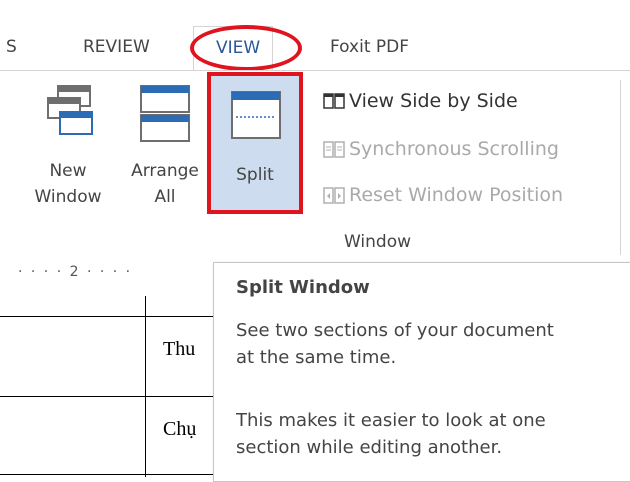 This screenshot has width=630, height=482. What do you see at coordinates (165, 197) in the screenshot?
I see `arrange-all-label-line2: All` at bounding box center [165, 197].